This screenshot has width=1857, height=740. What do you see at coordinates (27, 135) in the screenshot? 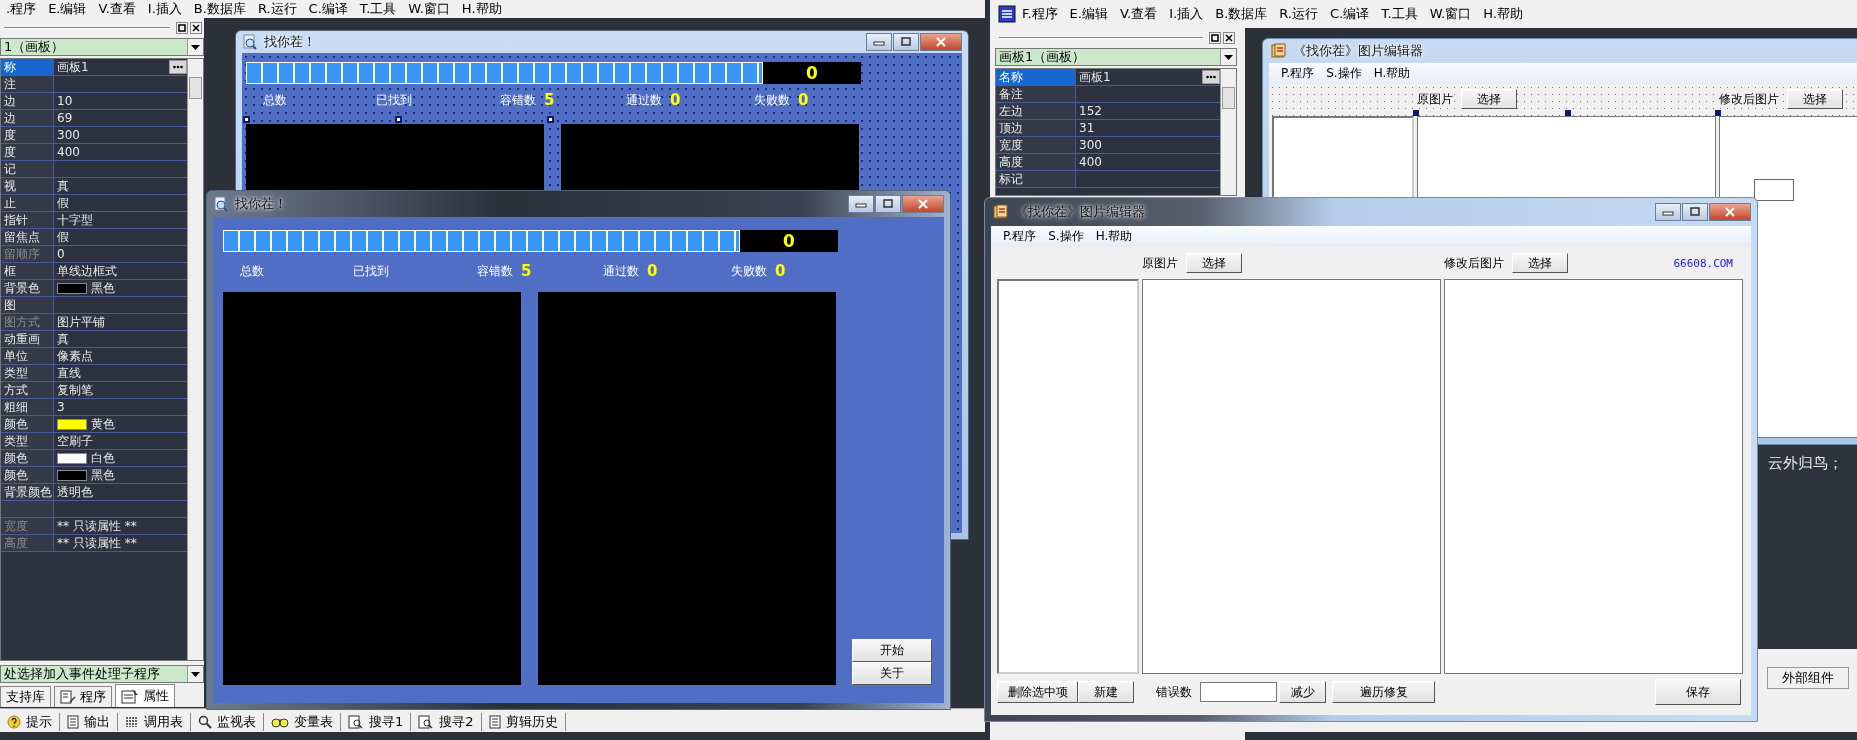
I see `property-name: 度` at bounding box center [27, 135].